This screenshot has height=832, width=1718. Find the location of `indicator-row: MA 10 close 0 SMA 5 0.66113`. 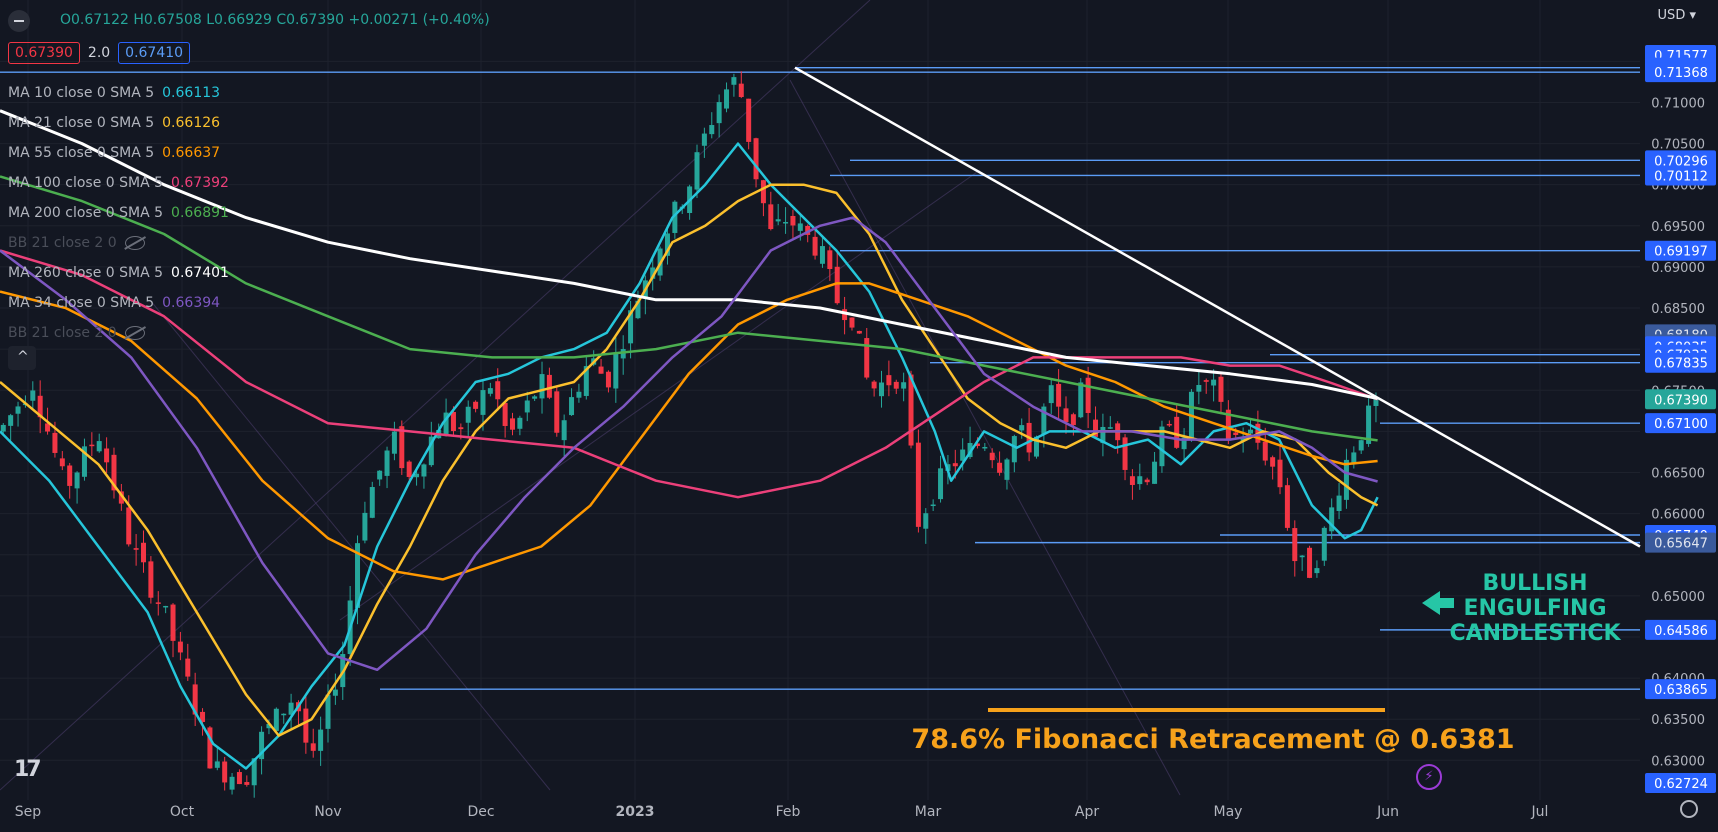

indicator-row: MA 10 close 0 SMA 5 0.66113 is located at coordinates (118, 93).